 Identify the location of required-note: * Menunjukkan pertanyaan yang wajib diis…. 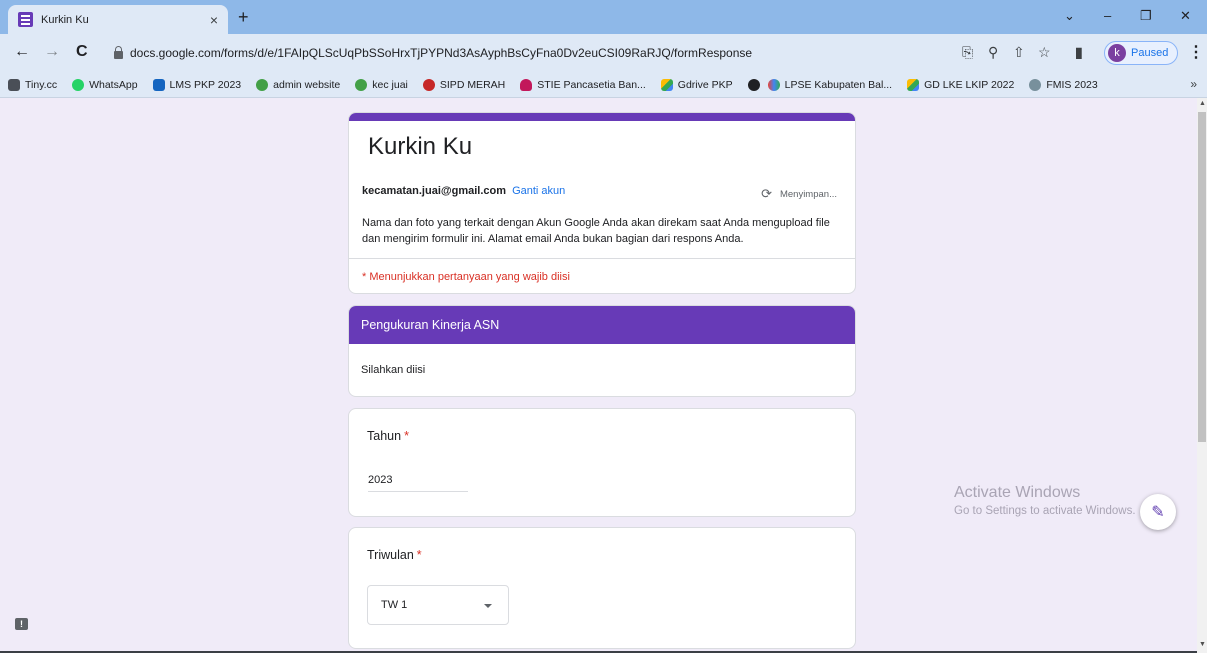
(466, 277).